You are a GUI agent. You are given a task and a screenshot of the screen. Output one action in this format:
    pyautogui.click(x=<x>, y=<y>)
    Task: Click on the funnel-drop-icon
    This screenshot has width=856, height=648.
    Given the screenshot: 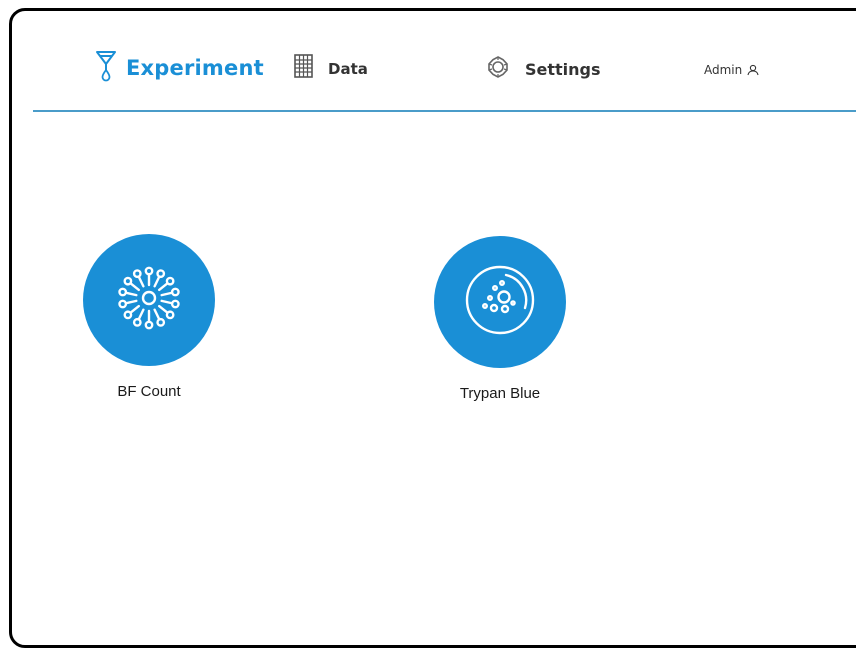 What is the action you would take?
    pyautogui.click(x=106, y=67)
    